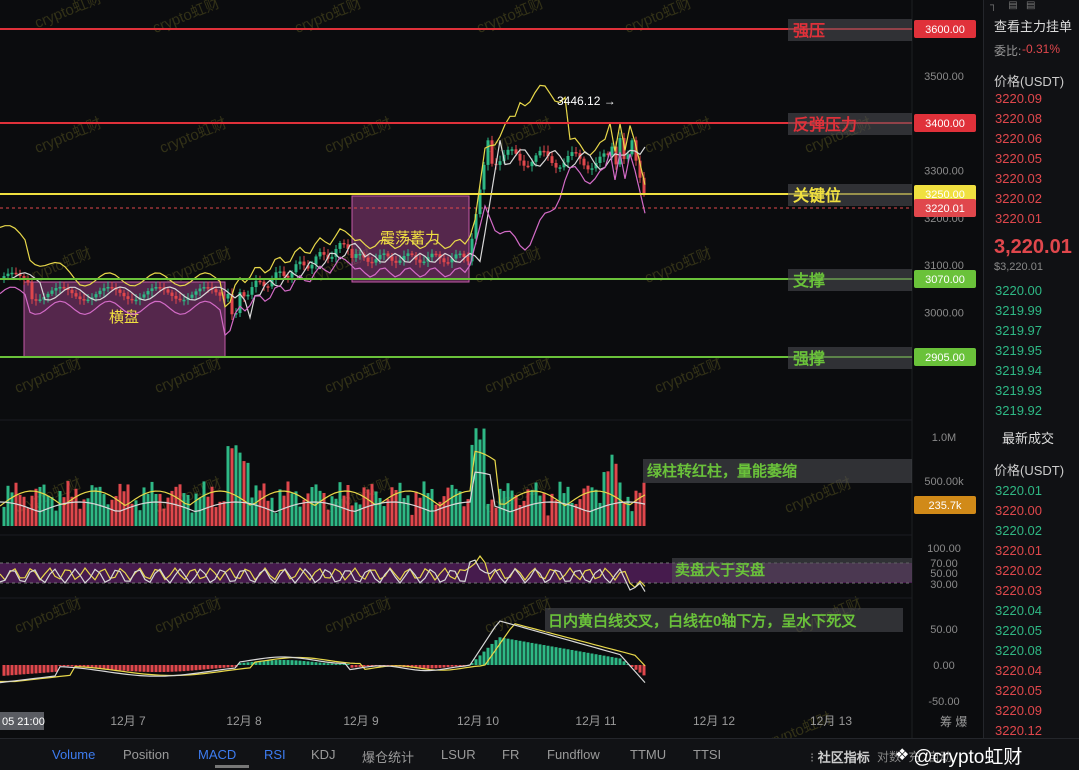 The image size is (1079, 770). I want to click on key-level-label: 关键位, so click(817, 195).